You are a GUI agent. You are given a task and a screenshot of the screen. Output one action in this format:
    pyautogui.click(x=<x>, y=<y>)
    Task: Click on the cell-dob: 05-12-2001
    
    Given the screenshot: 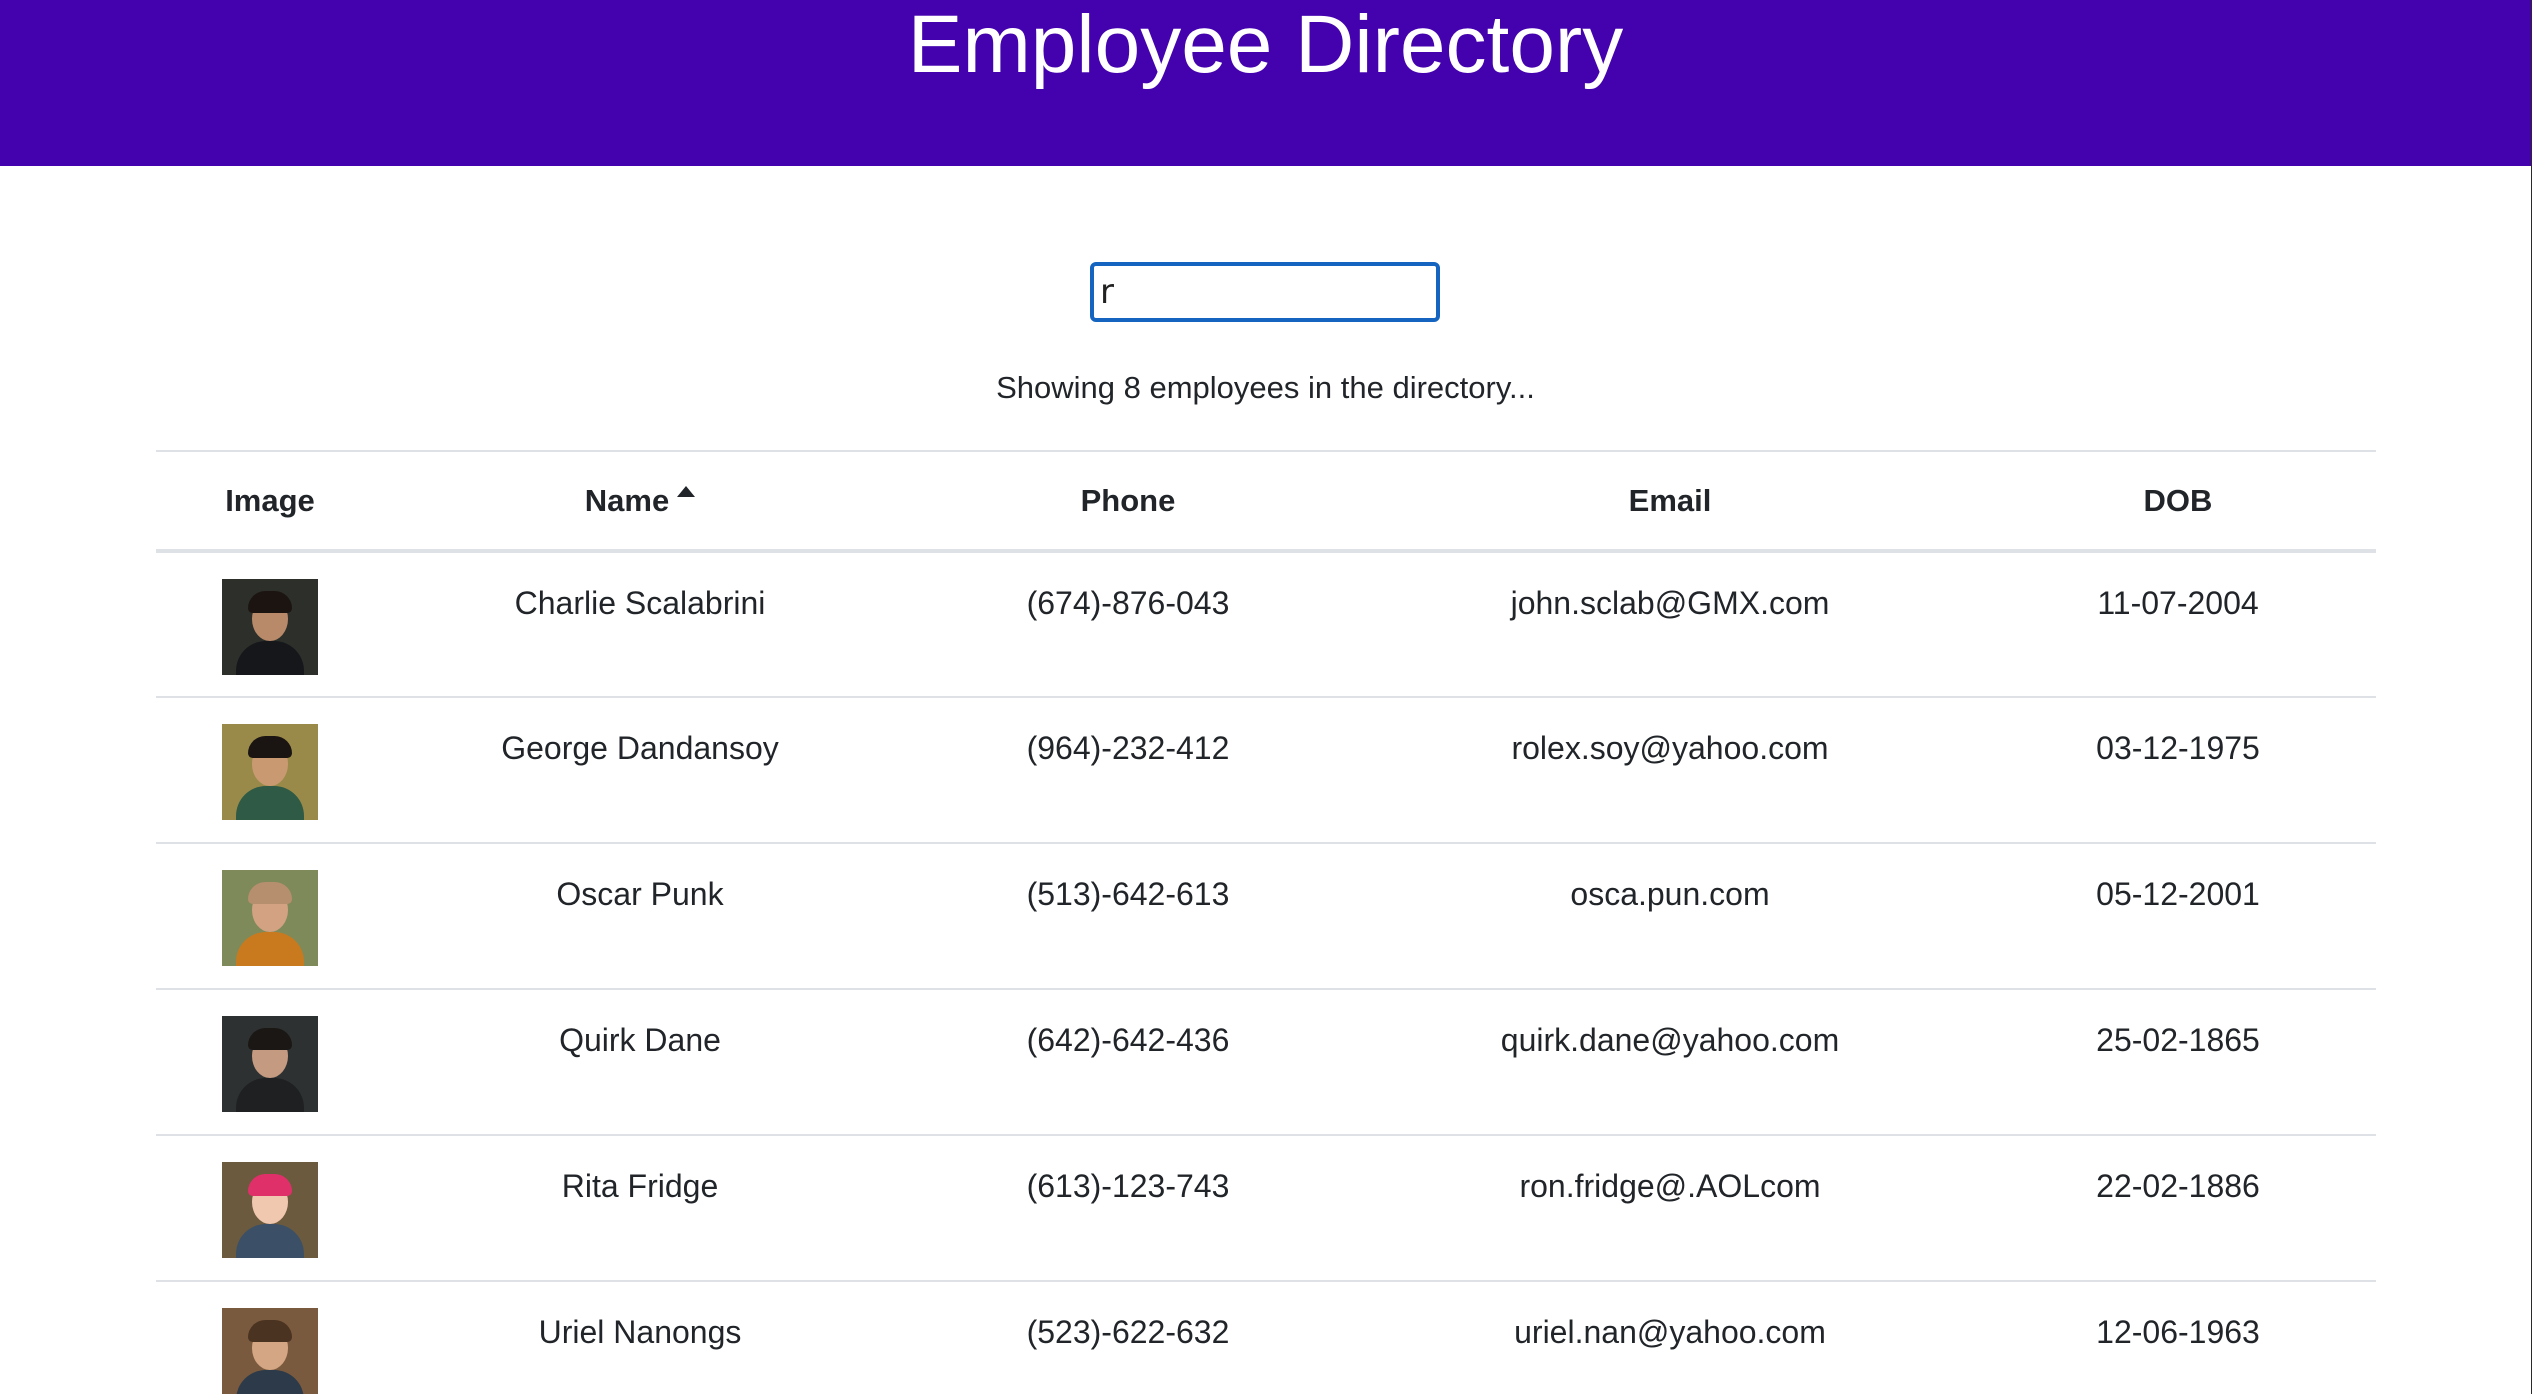 What is the action you would take?
    pyautogui.click(x=2178, y=916)
    